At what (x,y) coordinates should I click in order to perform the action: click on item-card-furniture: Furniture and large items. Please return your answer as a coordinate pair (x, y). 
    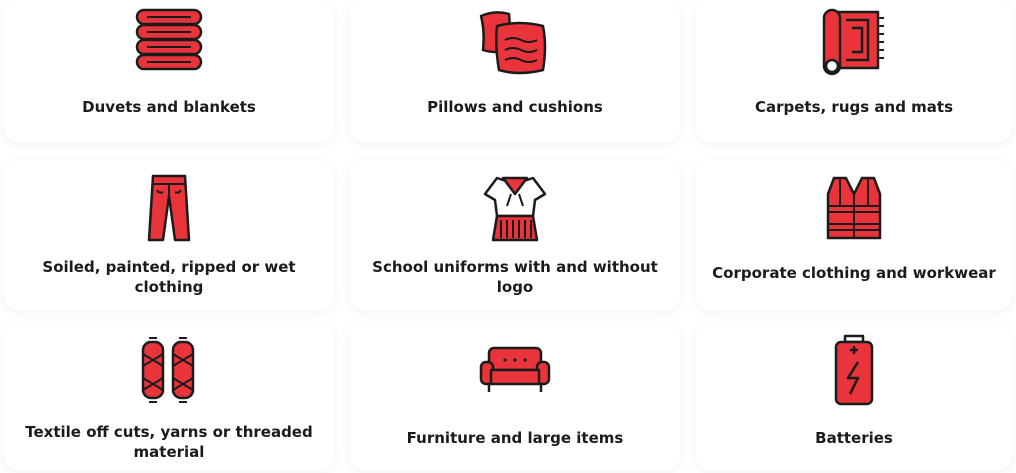
    Looking at the image, I should click on (515, 396).